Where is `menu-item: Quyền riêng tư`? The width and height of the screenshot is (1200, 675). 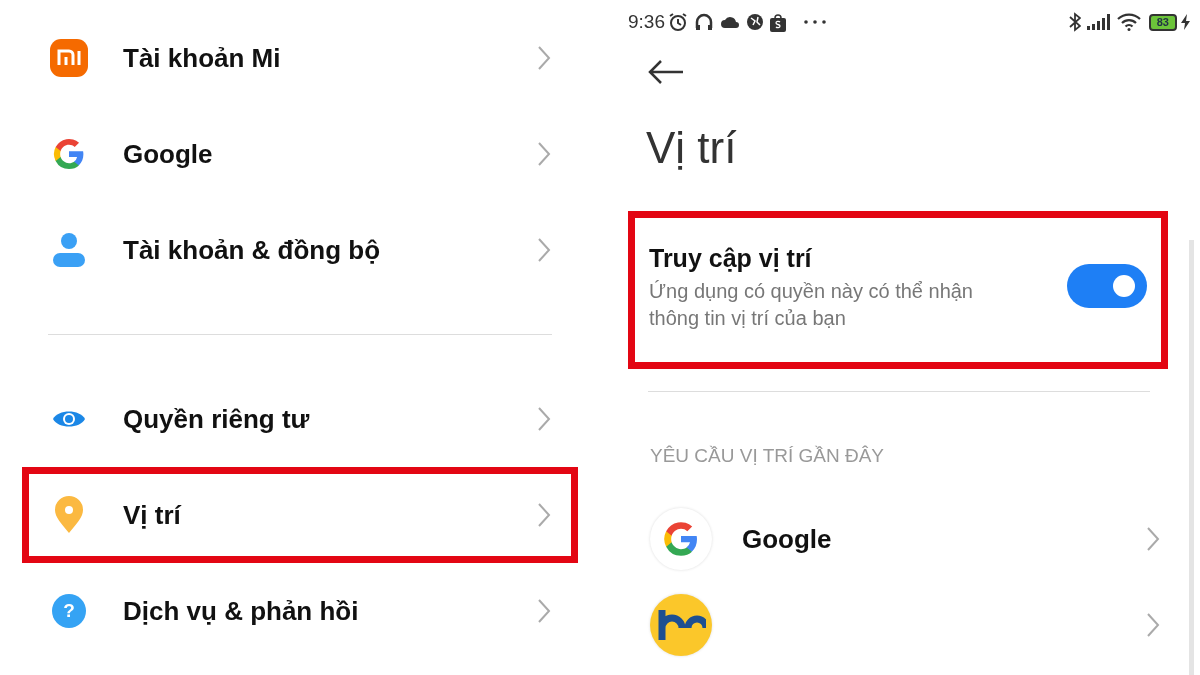
menu-item: Quyền riêng tư is located at coordinates (300, 419).